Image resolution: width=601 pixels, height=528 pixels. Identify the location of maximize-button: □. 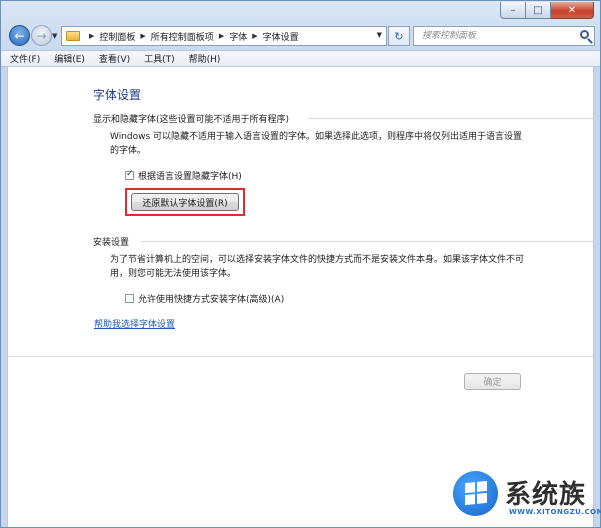
(538, 10).